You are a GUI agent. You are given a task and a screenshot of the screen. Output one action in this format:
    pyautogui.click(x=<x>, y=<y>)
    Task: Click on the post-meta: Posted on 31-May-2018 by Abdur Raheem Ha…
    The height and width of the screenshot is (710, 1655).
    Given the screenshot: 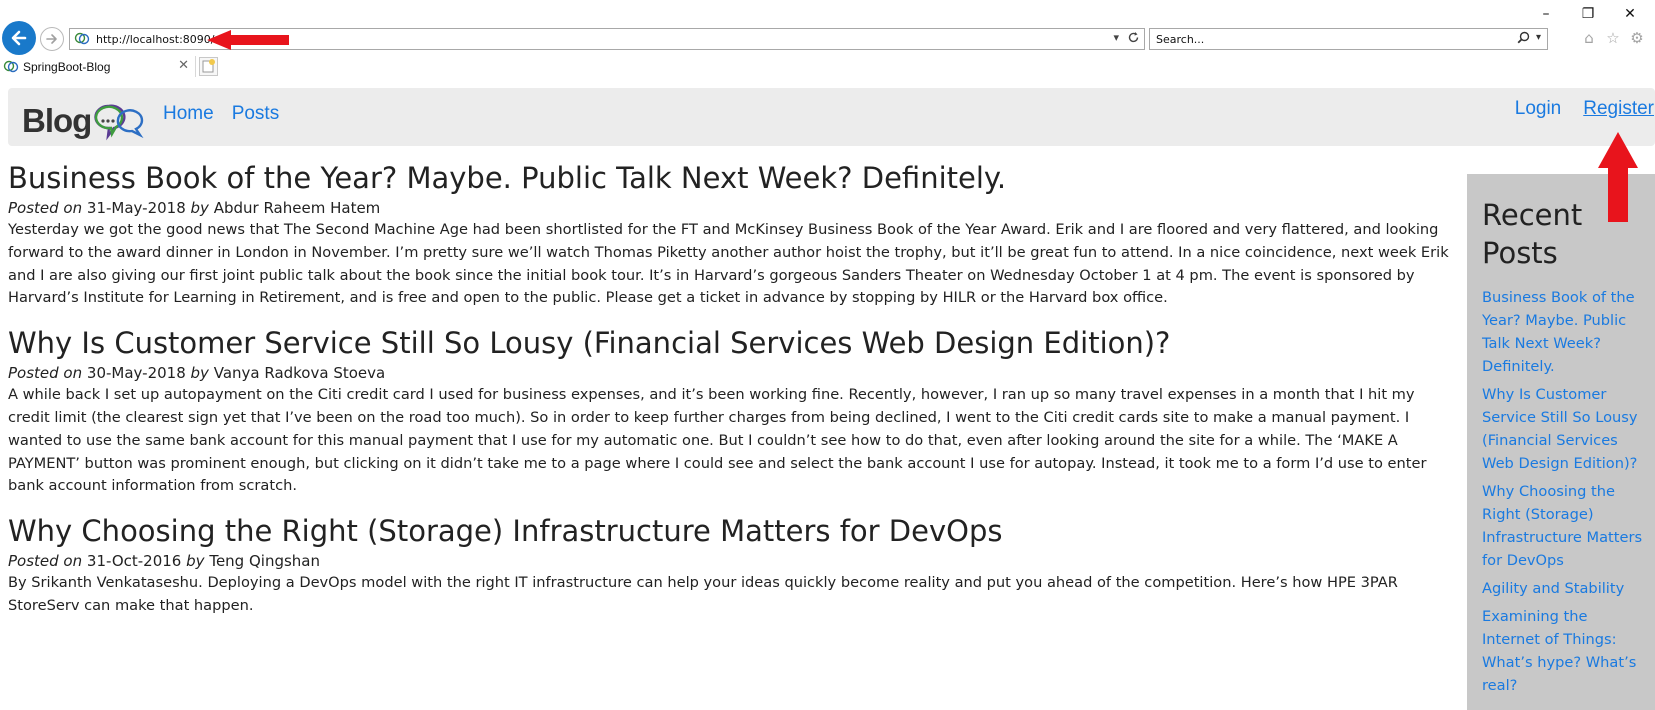 What is the action you would take?
    pyautogui.click(x=730, y=208)
    